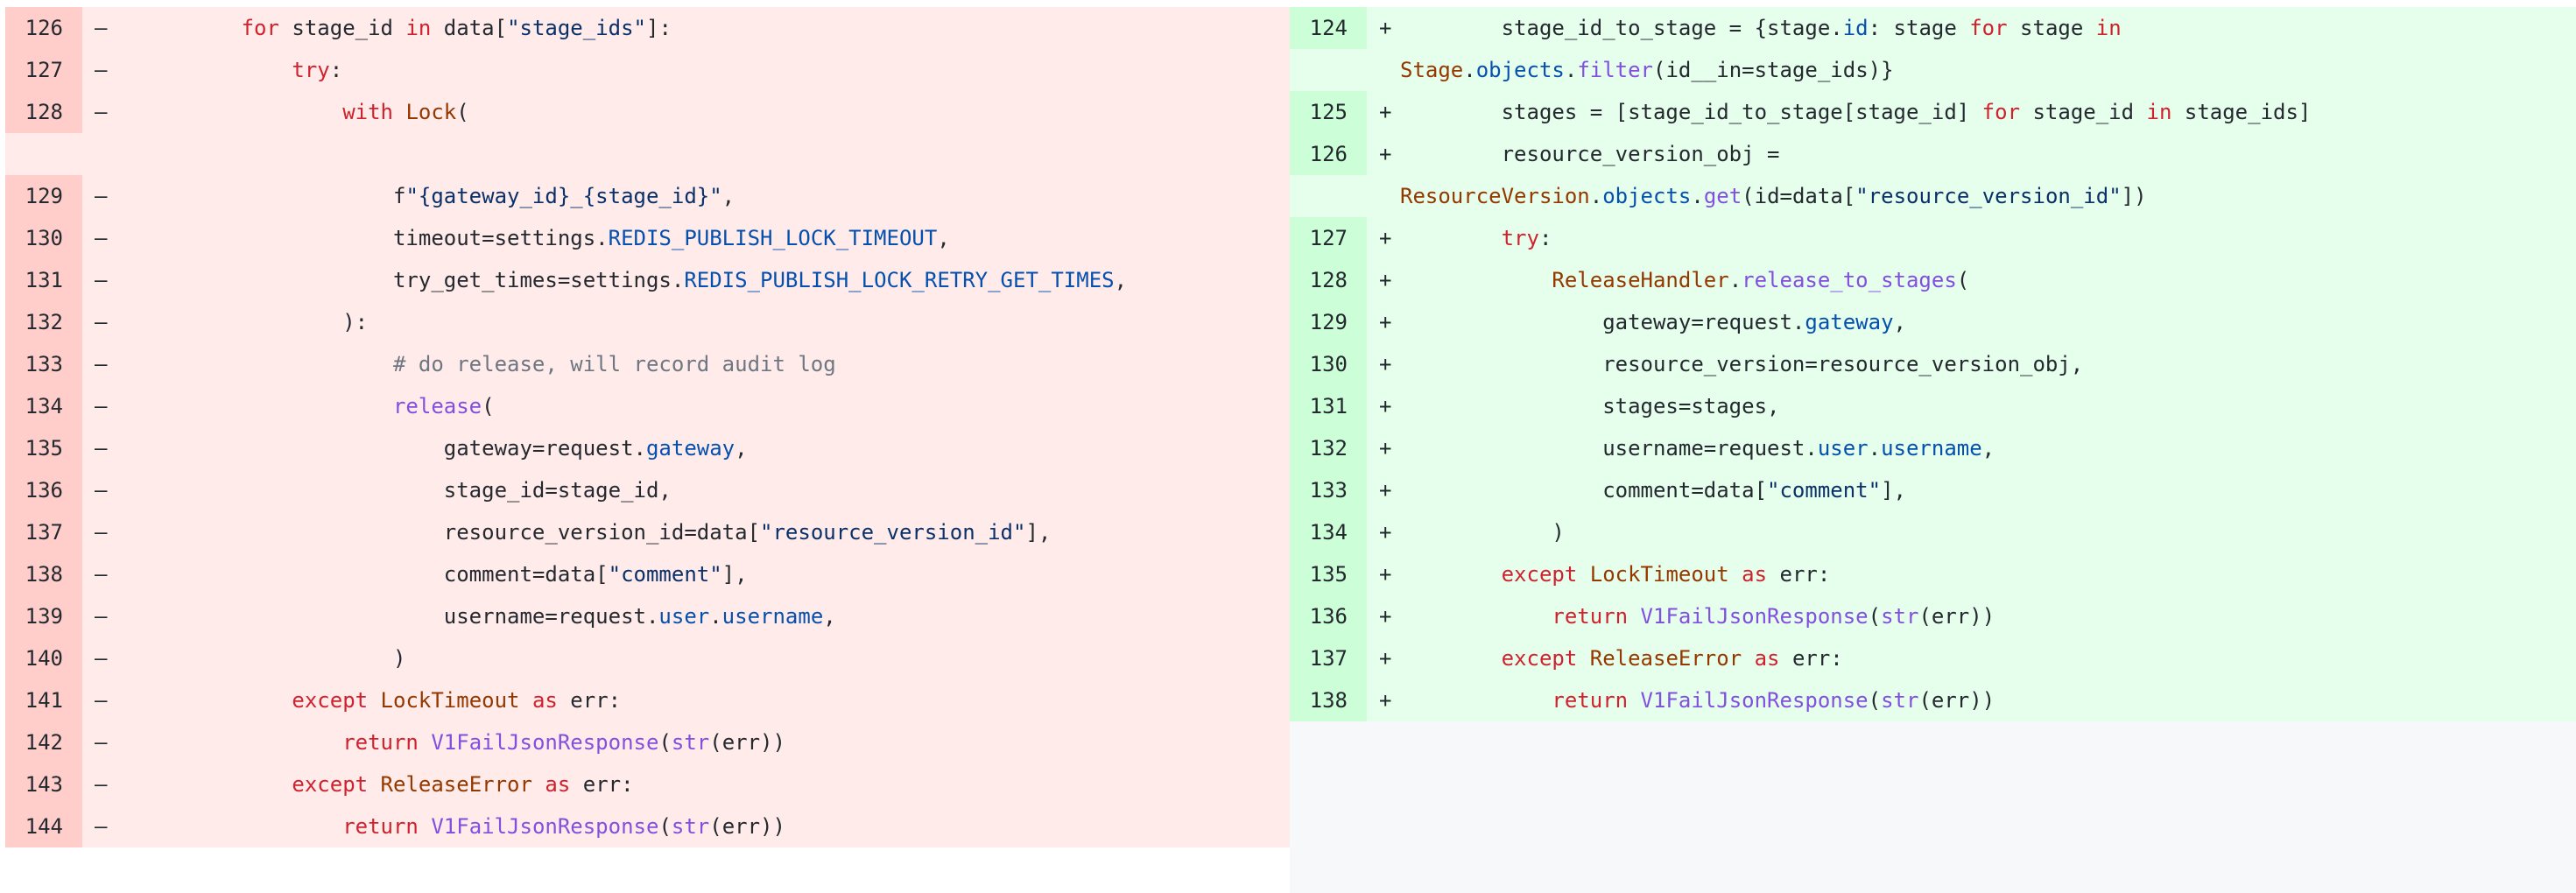 The width and height of the screenshot is (2576, 893). I want to click on left-diff-line: 129– f"{gateway_id}_{stage_id}",, so click(647, 196).